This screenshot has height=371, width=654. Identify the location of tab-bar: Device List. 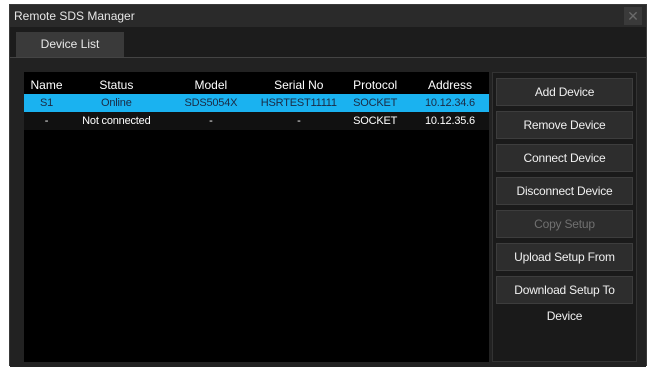
(328, 42).